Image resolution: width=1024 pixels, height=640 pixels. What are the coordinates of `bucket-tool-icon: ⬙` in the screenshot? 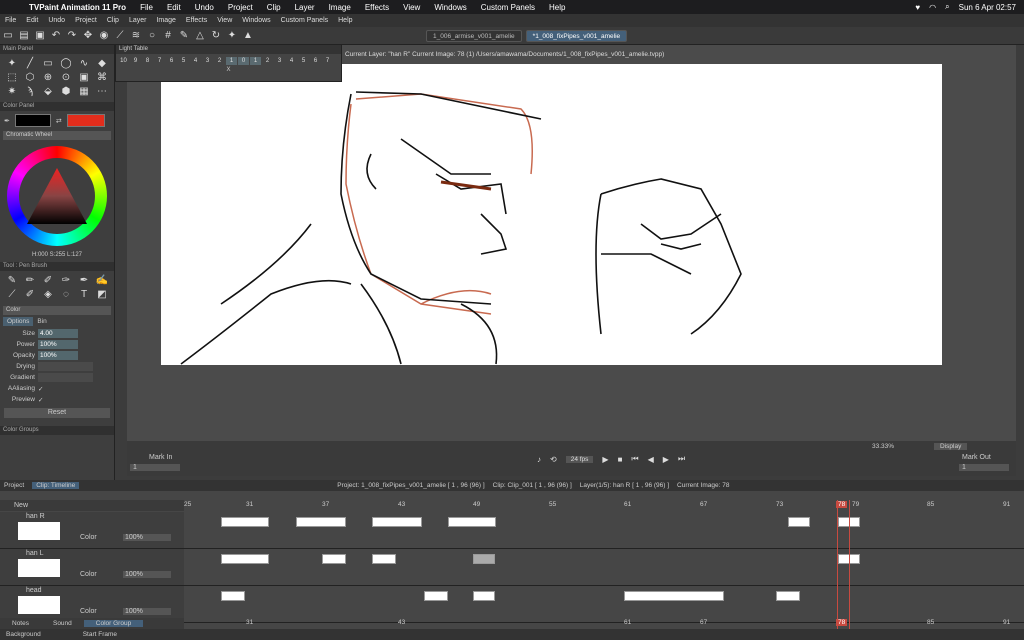 It's located at (48, 92).